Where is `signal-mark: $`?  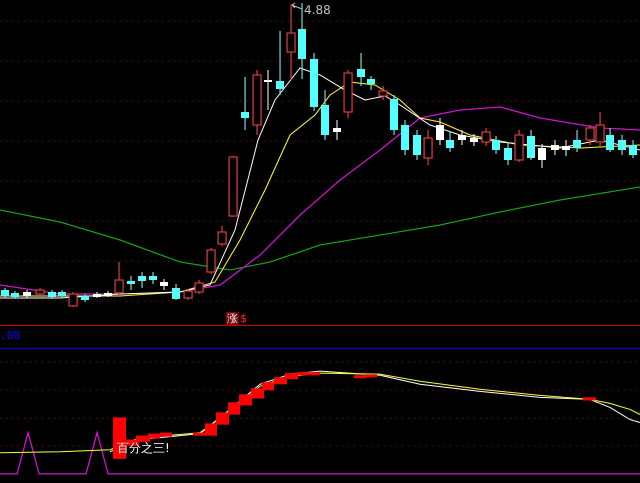 signal-mark: $ is located at coordinates (243, 318).